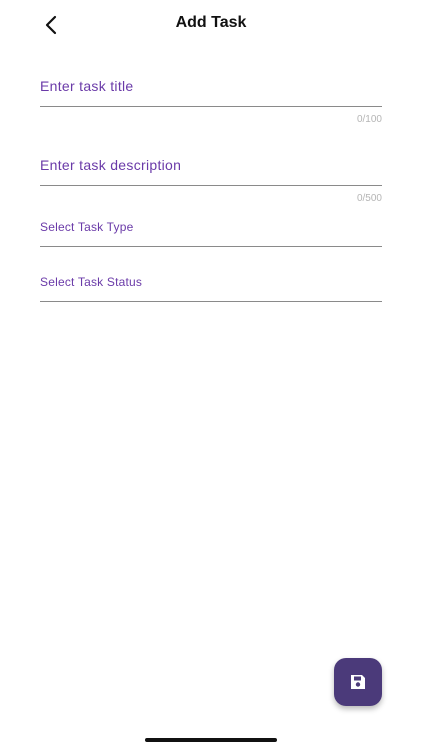 The image size is (422, 750). I want to click on app-header: Add Task, so click(211, 25).